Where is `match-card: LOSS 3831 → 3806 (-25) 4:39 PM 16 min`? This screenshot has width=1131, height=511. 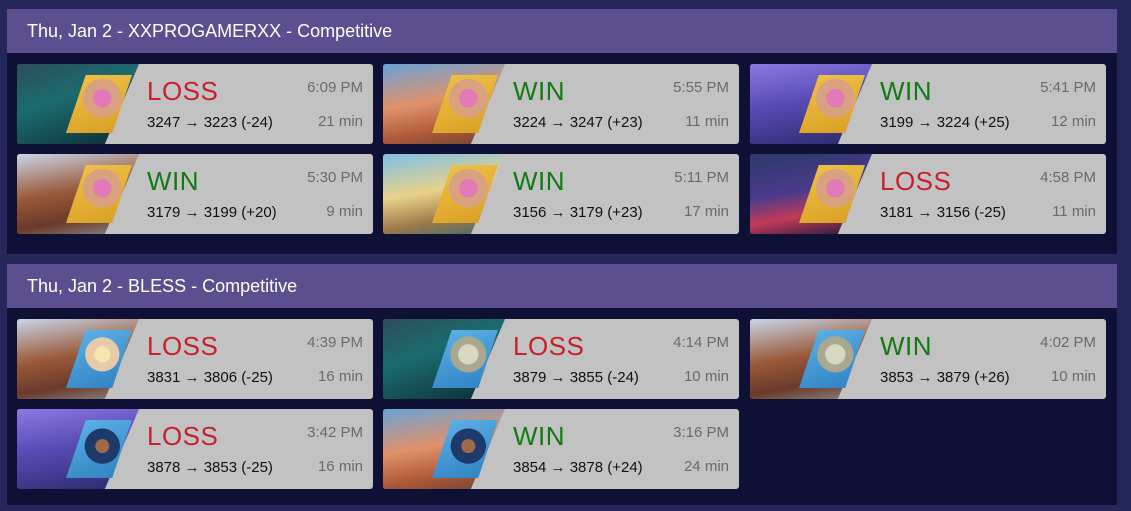
match-card: LOSS 3831 → 3806 (-25) 4:39 PM 16 min is located at coordinates (195, 359).